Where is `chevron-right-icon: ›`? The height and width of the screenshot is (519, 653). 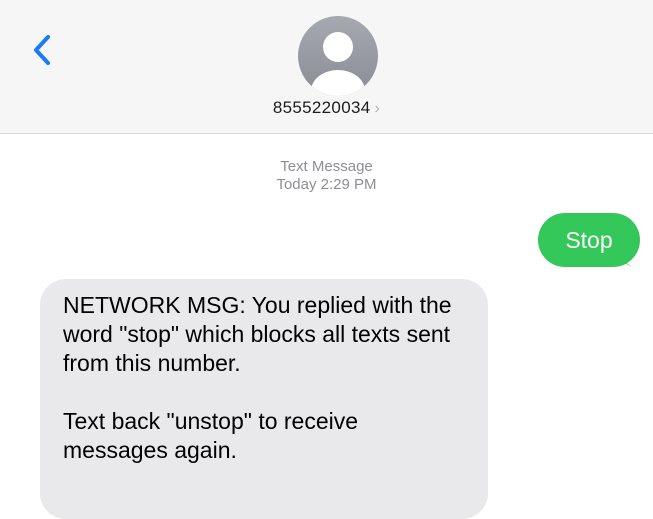
chevron-right-icon: › is located at coordinates (377, 108).